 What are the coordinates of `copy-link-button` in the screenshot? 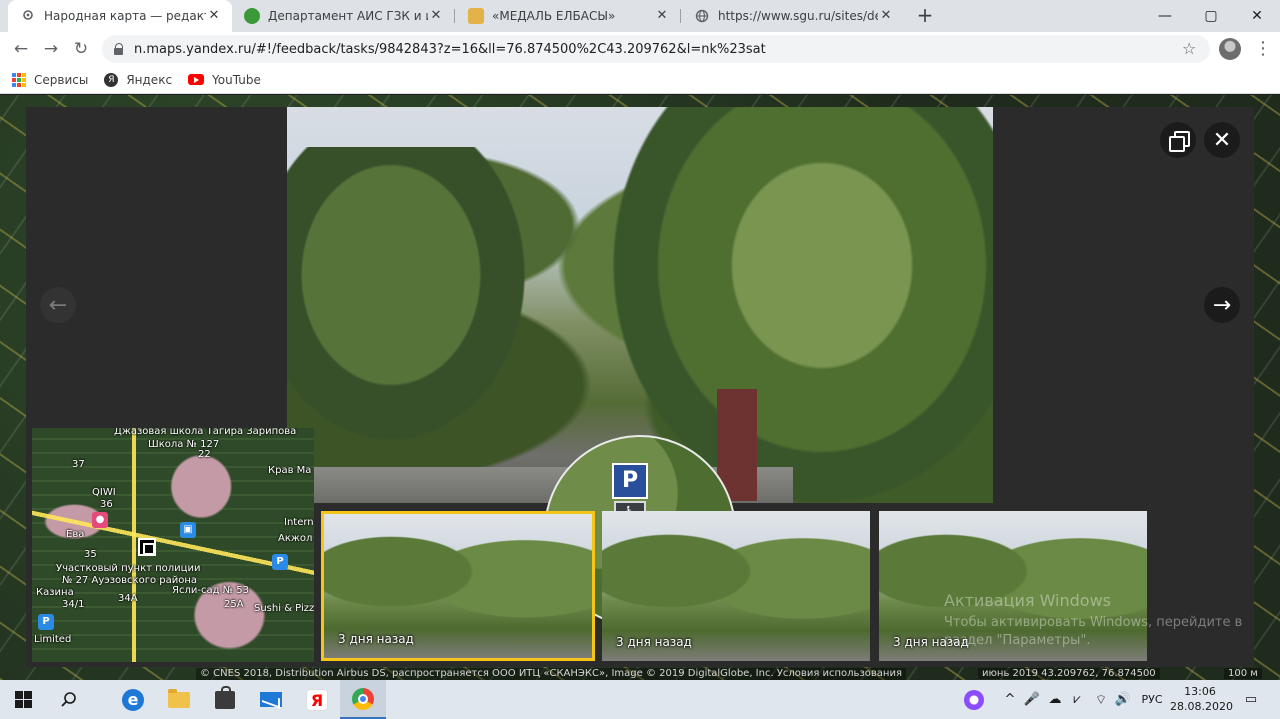 It's located at (1178, 140).